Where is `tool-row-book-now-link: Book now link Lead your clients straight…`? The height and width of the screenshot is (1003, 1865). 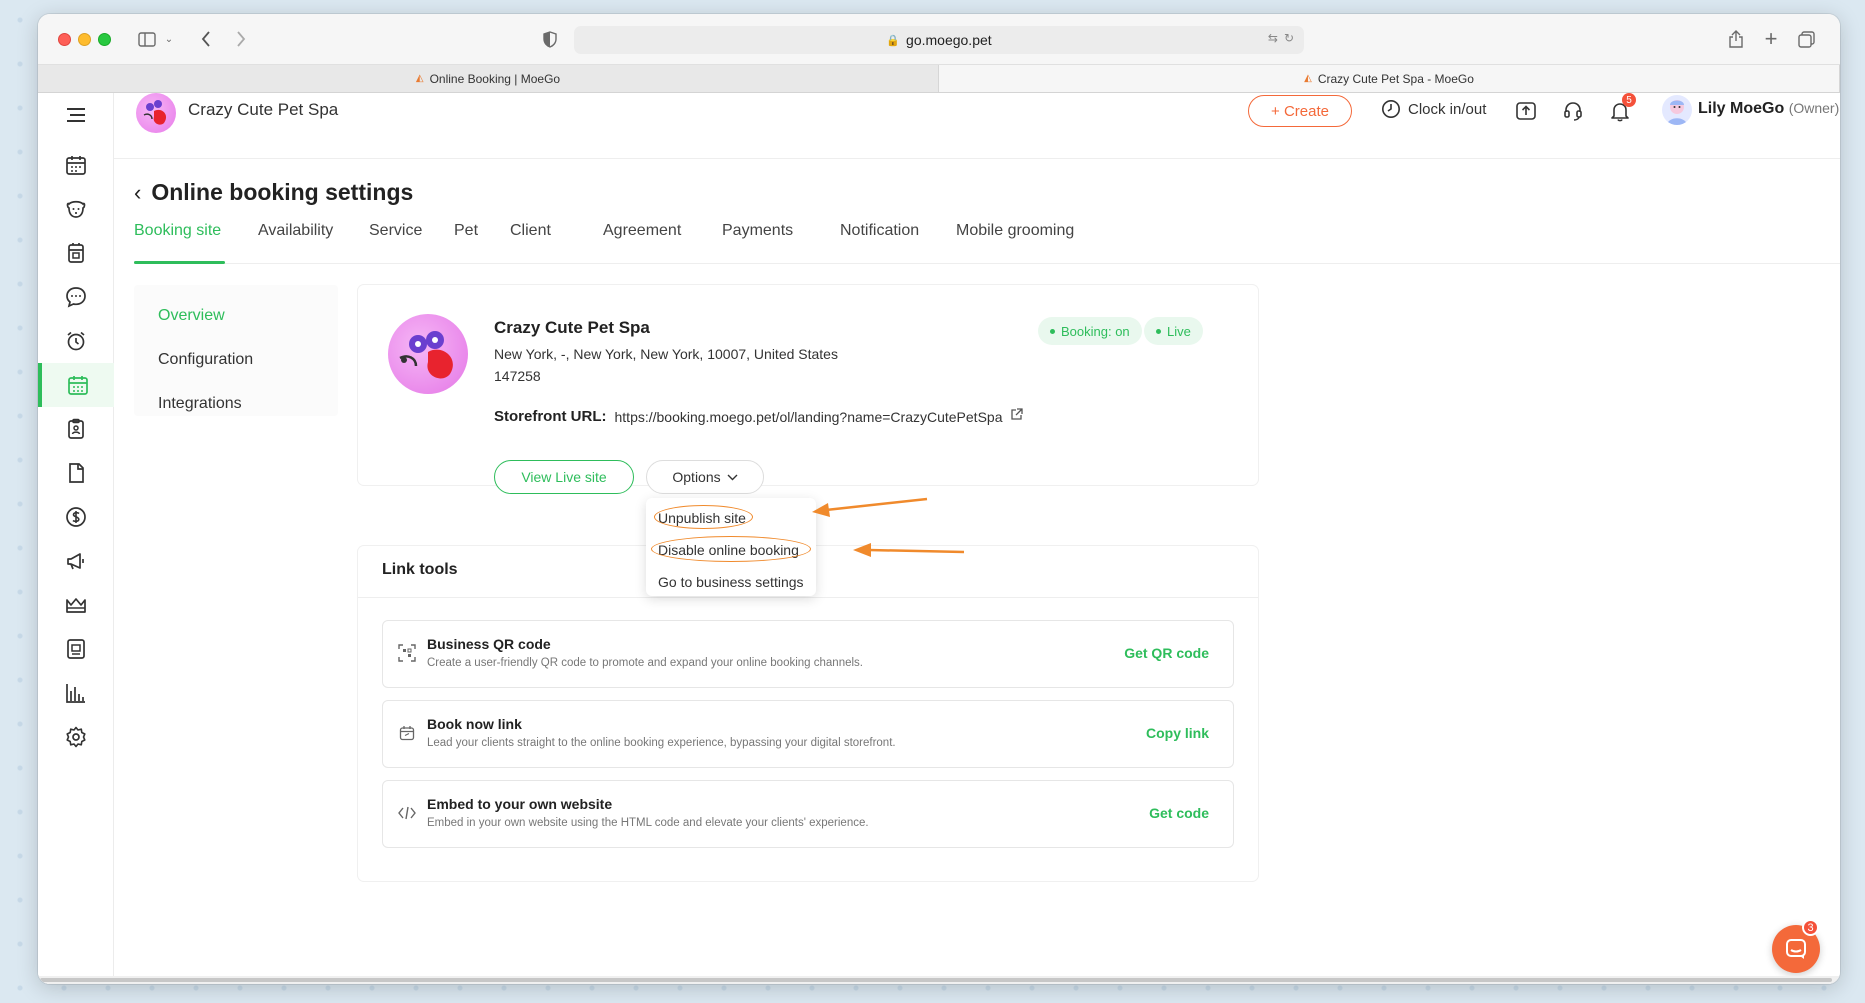
tool-row-book-now-link: Book now link Lead your clients straight… is located at coordinates (808, 734).